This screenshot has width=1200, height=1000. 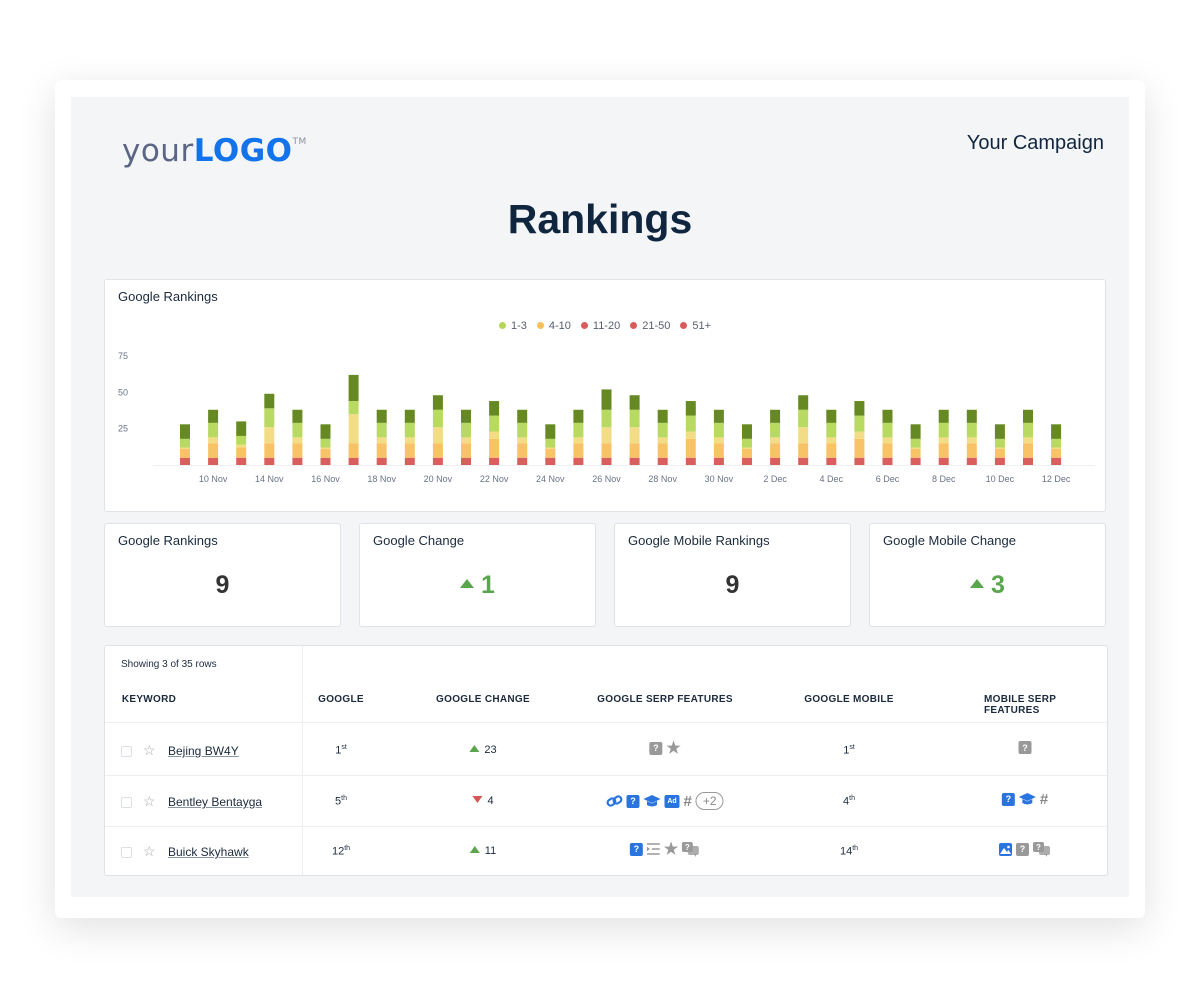 I want to click on header-keyword: KEYWORD, so click(x=149, y=699).